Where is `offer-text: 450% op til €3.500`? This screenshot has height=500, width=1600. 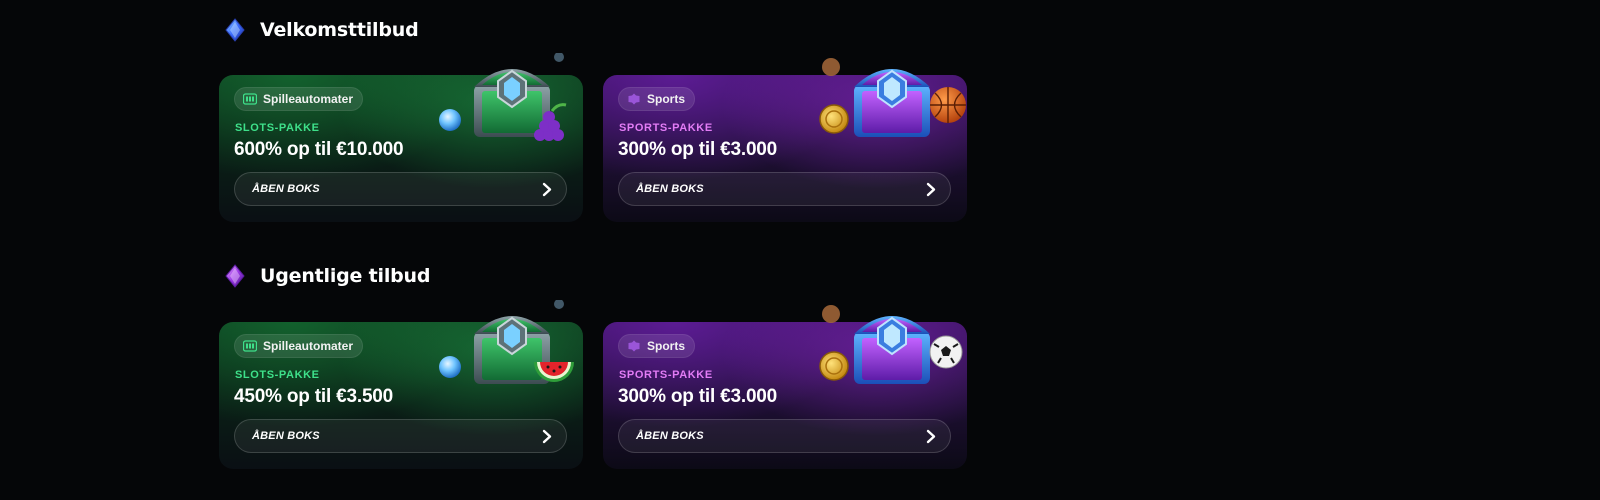
offer-text: 450% op til €3.500 is located at coordinates (314, 396).